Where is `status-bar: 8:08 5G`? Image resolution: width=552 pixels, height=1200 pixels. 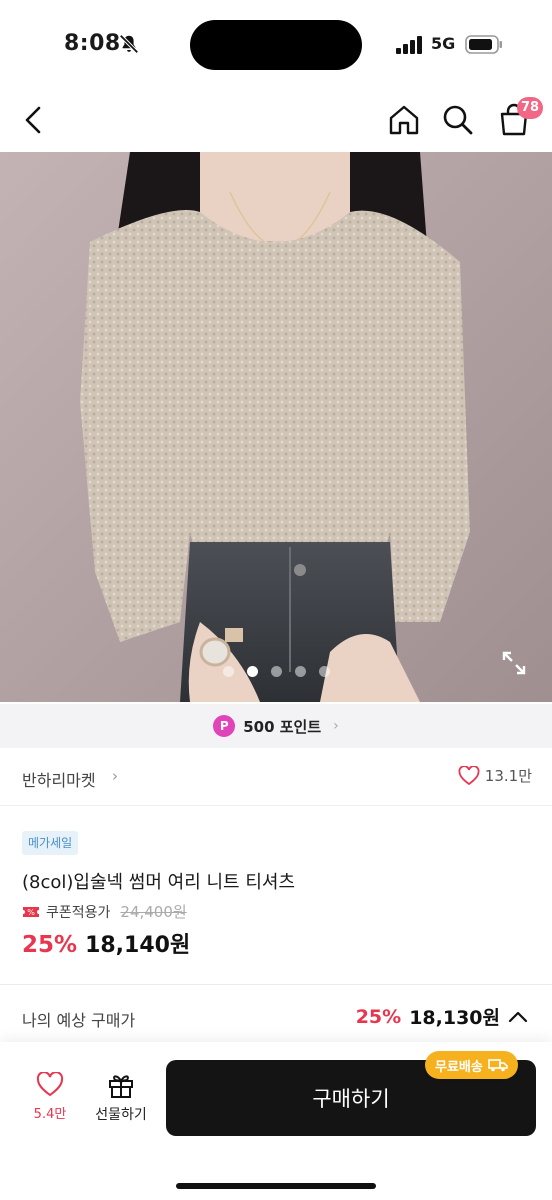
status-bar: 8:08 5G is located at coordinates (276, 44).